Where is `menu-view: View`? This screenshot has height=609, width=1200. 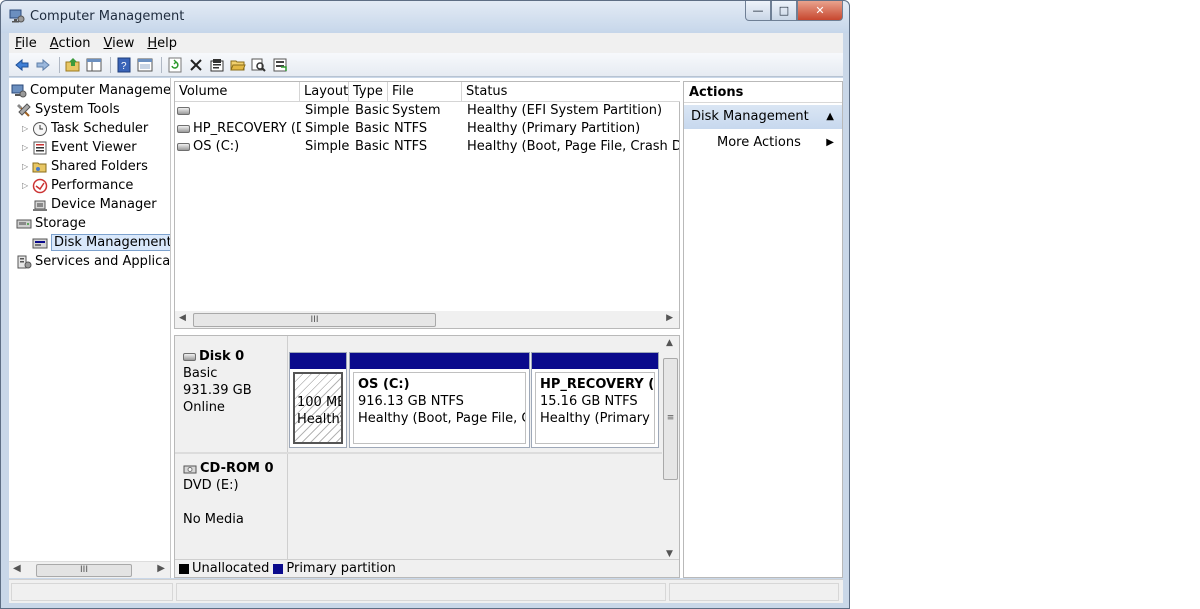 menu-view: View is located at coordinates (119, 43).